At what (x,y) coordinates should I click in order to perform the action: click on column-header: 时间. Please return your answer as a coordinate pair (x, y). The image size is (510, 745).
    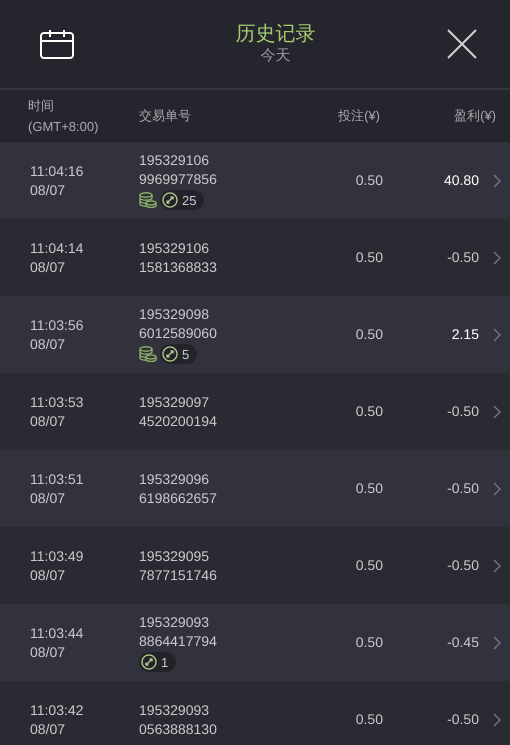
    Looking at the image, I should click on (41, 106).